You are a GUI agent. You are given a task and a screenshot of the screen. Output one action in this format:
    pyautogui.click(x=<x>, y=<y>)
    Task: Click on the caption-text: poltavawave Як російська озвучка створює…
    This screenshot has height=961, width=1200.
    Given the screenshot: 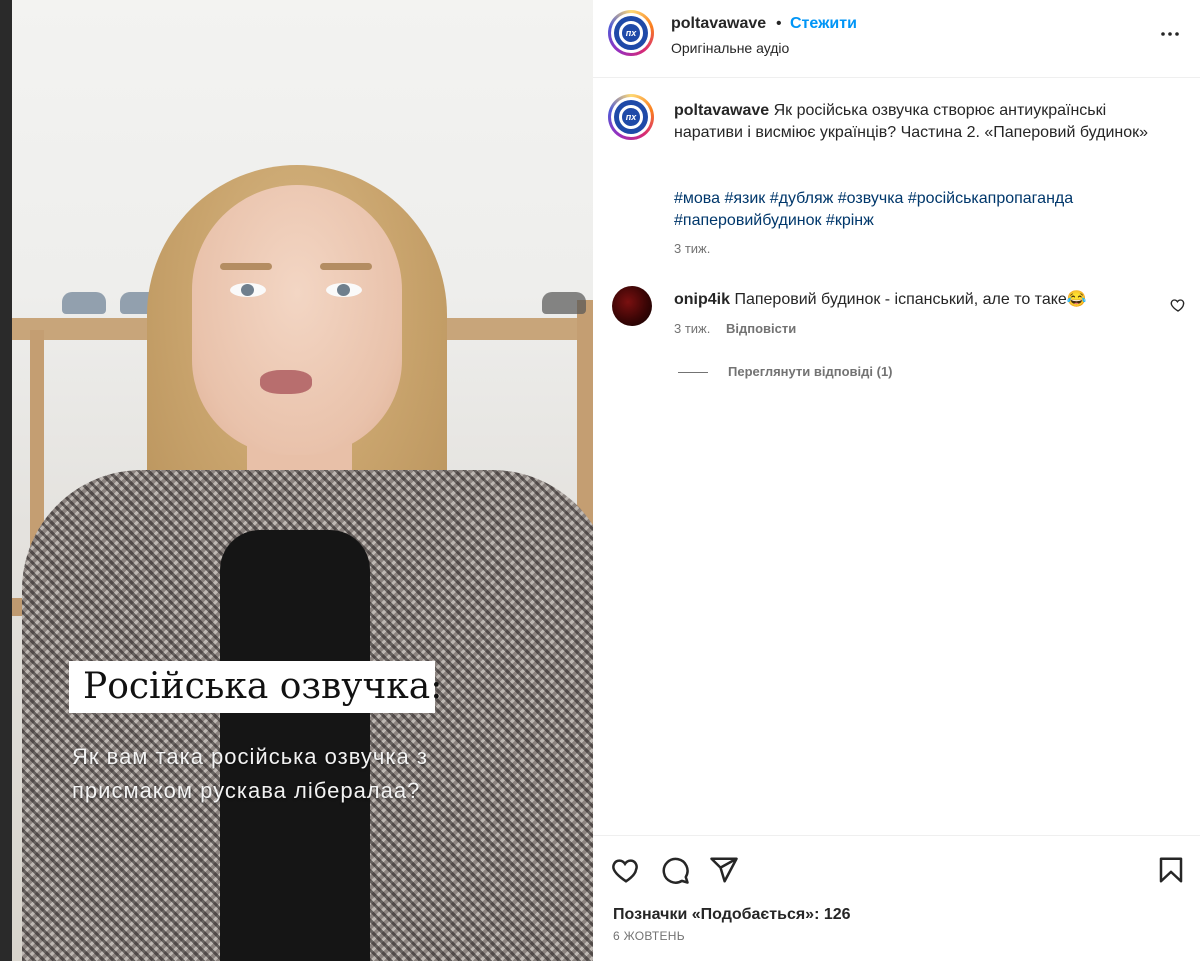 What is the action you would take?
    pyautogui.click(x=919, y=122)
    